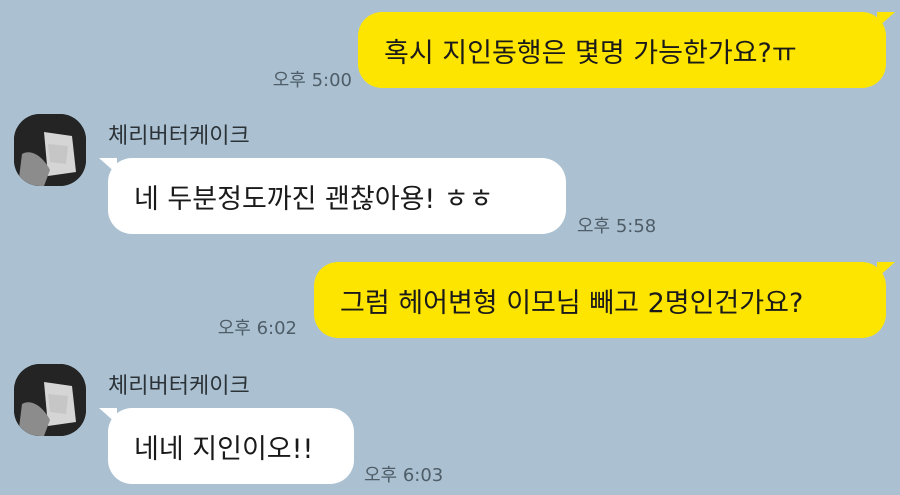  I want to click on message-bubble-incoming: 네네 지인이오!!, so click(226, 446).